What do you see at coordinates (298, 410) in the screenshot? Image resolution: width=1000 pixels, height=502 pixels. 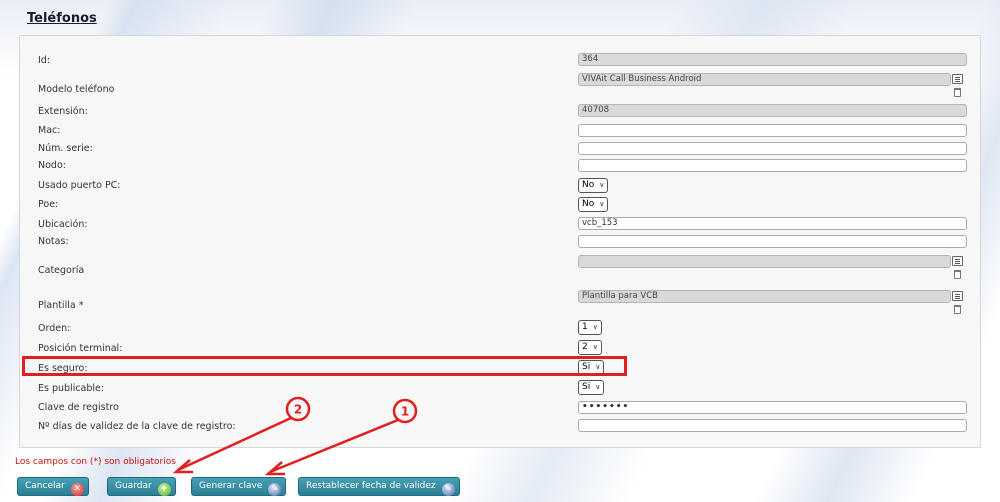 I see `annotation-marker-2: 2` at bounding box center [298, 410].